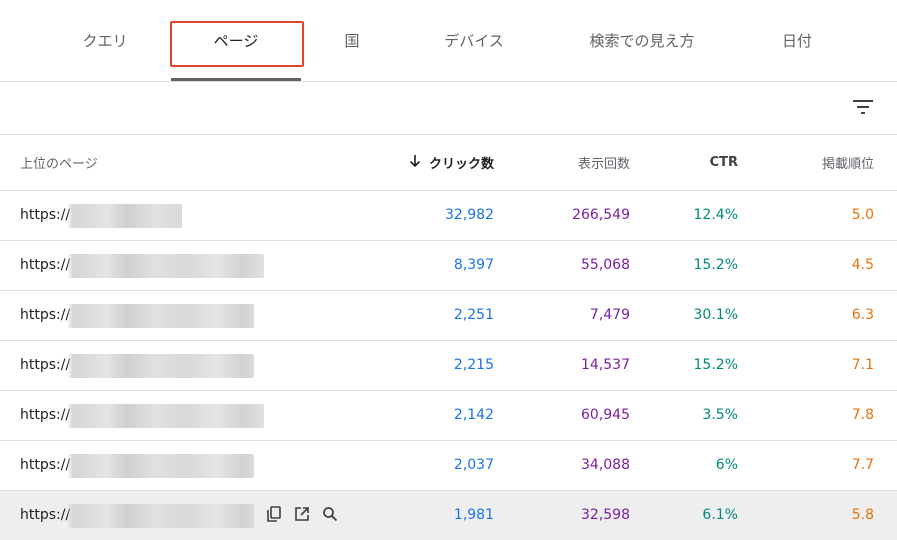 This screenshot has height=540, width=897. What do you see at coordinates (862, 465) in the screenshot?
I see `position-value: 7.7` at bounding box center [862, 465].